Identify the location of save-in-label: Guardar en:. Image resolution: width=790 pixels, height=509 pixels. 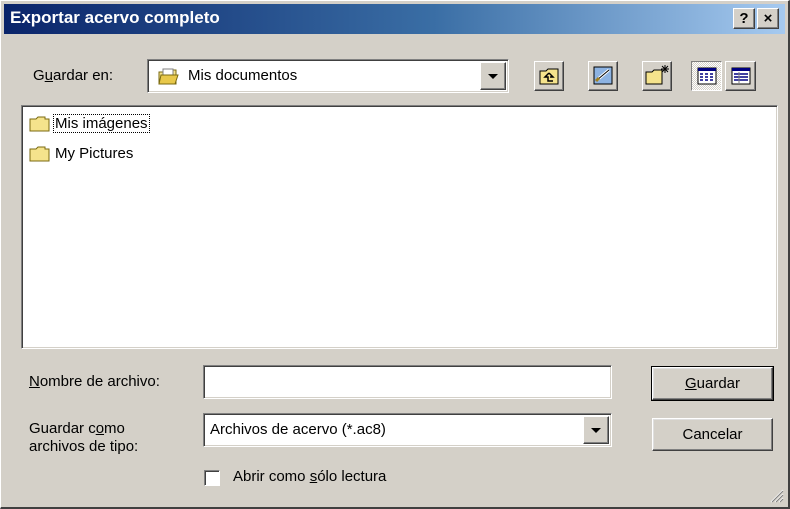
(73, 75).